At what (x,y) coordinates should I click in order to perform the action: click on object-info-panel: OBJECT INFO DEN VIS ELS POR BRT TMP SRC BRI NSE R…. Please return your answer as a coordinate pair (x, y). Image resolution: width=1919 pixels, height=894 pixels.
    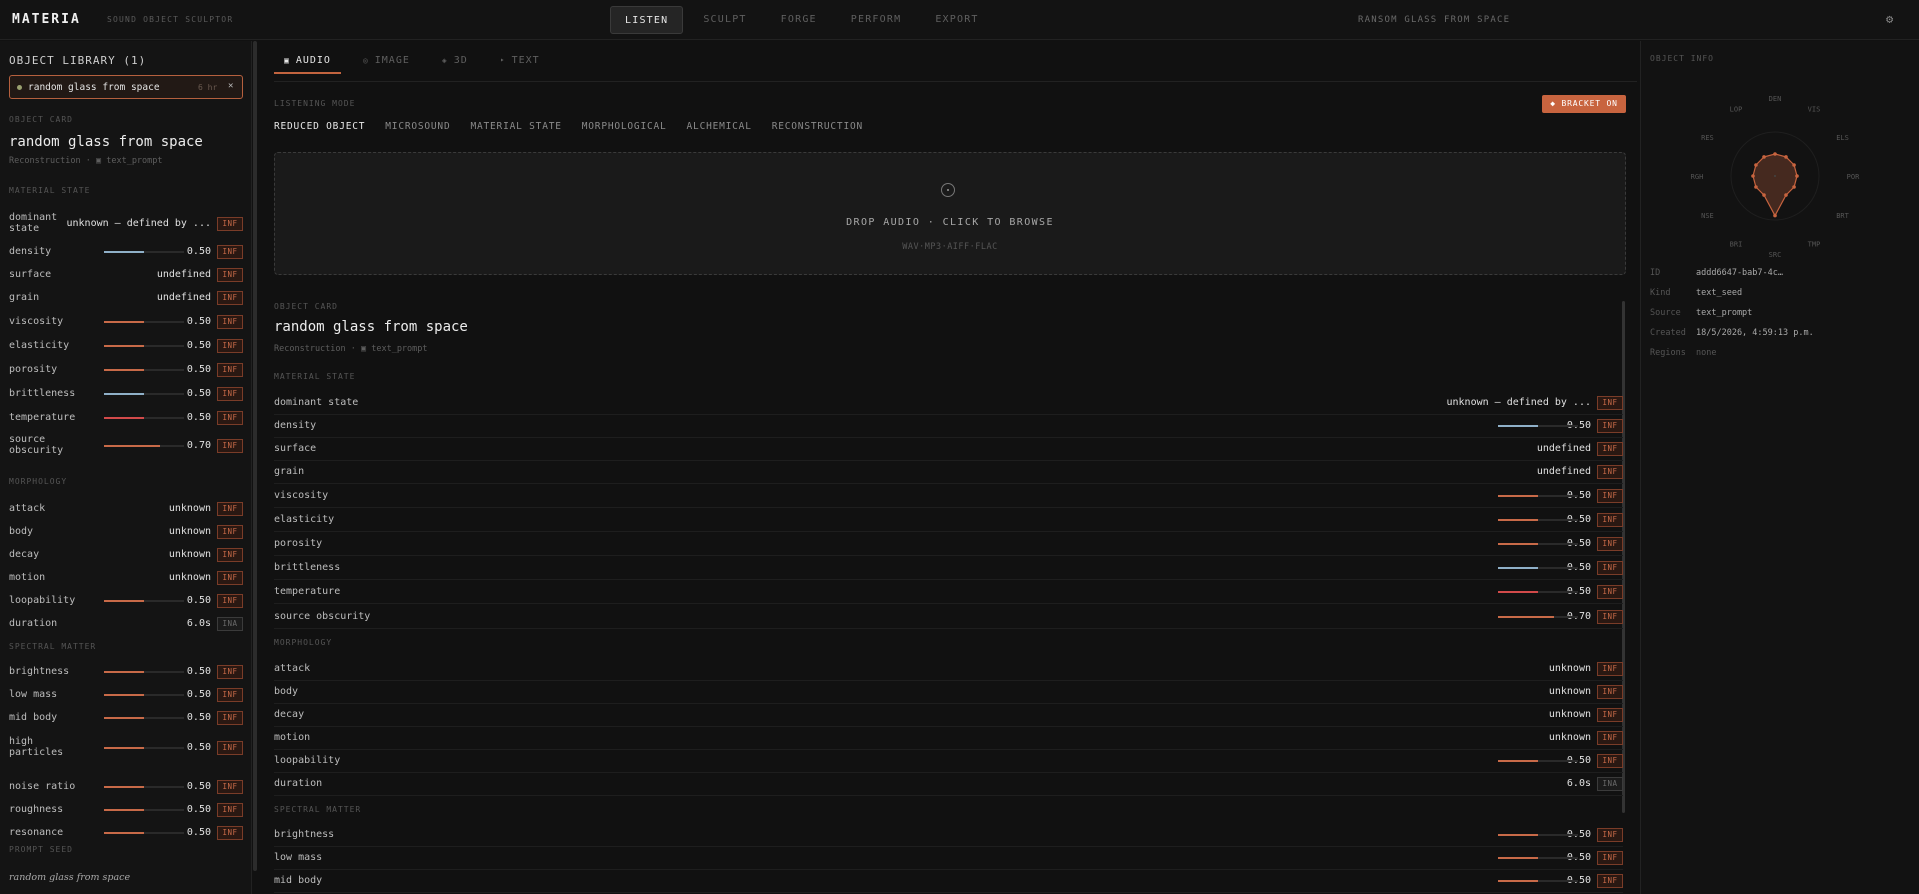
    Looking at the image, I should click on (1779, 467).